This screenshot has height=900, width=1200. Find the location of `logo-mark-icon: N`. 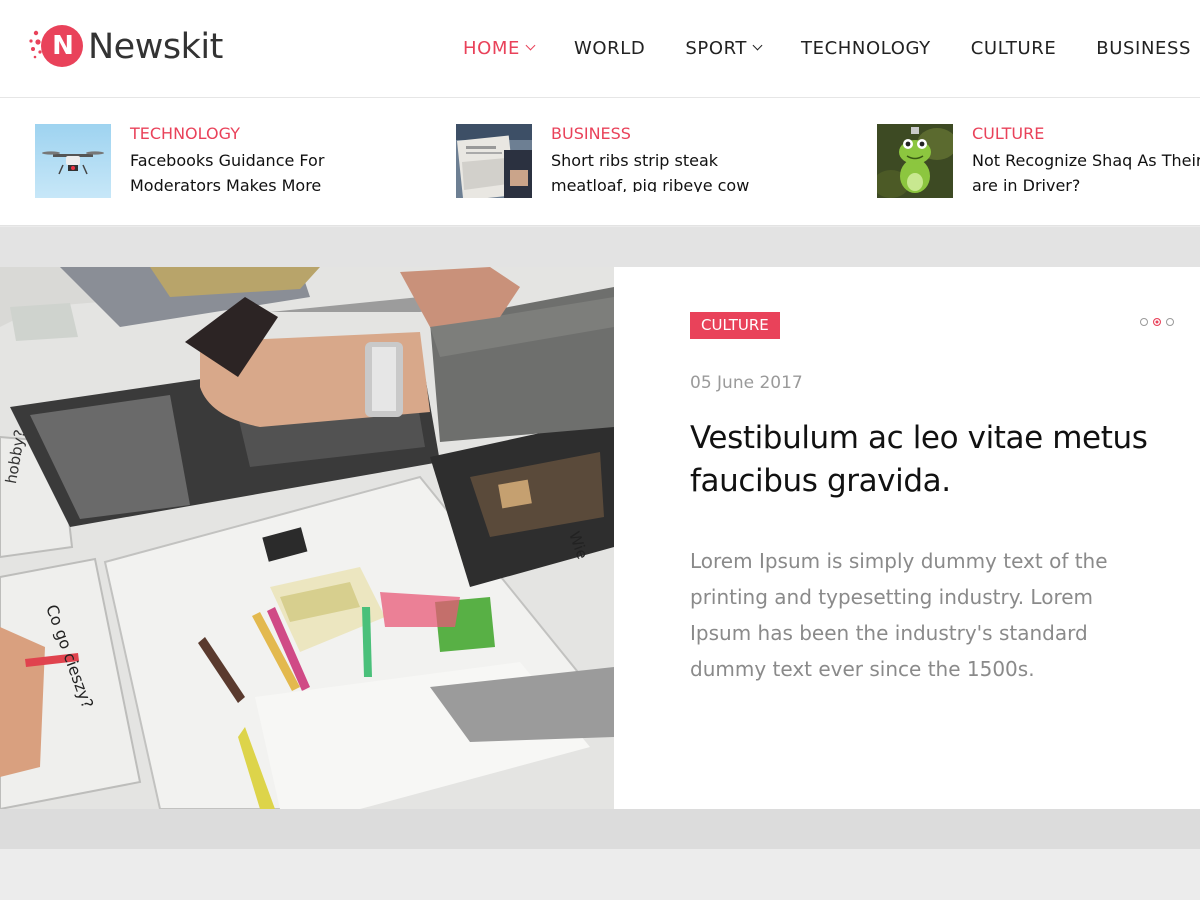

logo-mark-icon: N is located at coordinates (57, 47).